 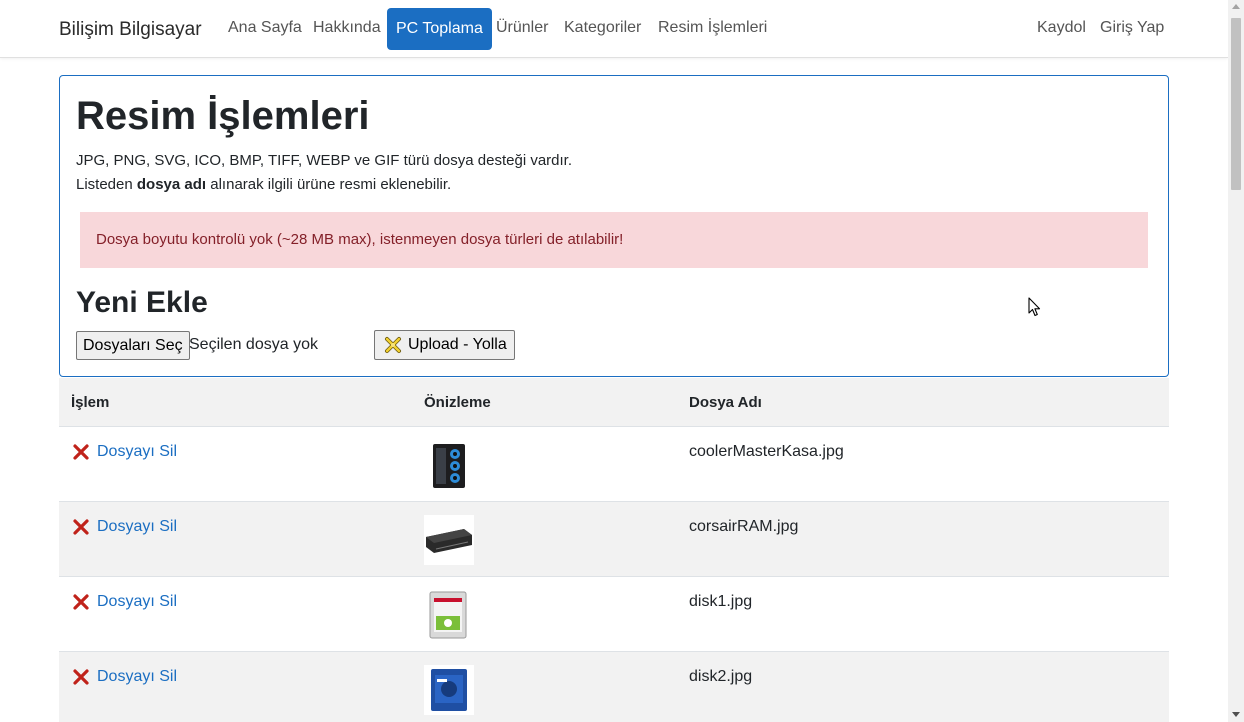 What do you see at coordinates (721, 676) in the screenshot?
I see `file-name: disk2.jpg` at bounding box center [721, 676].